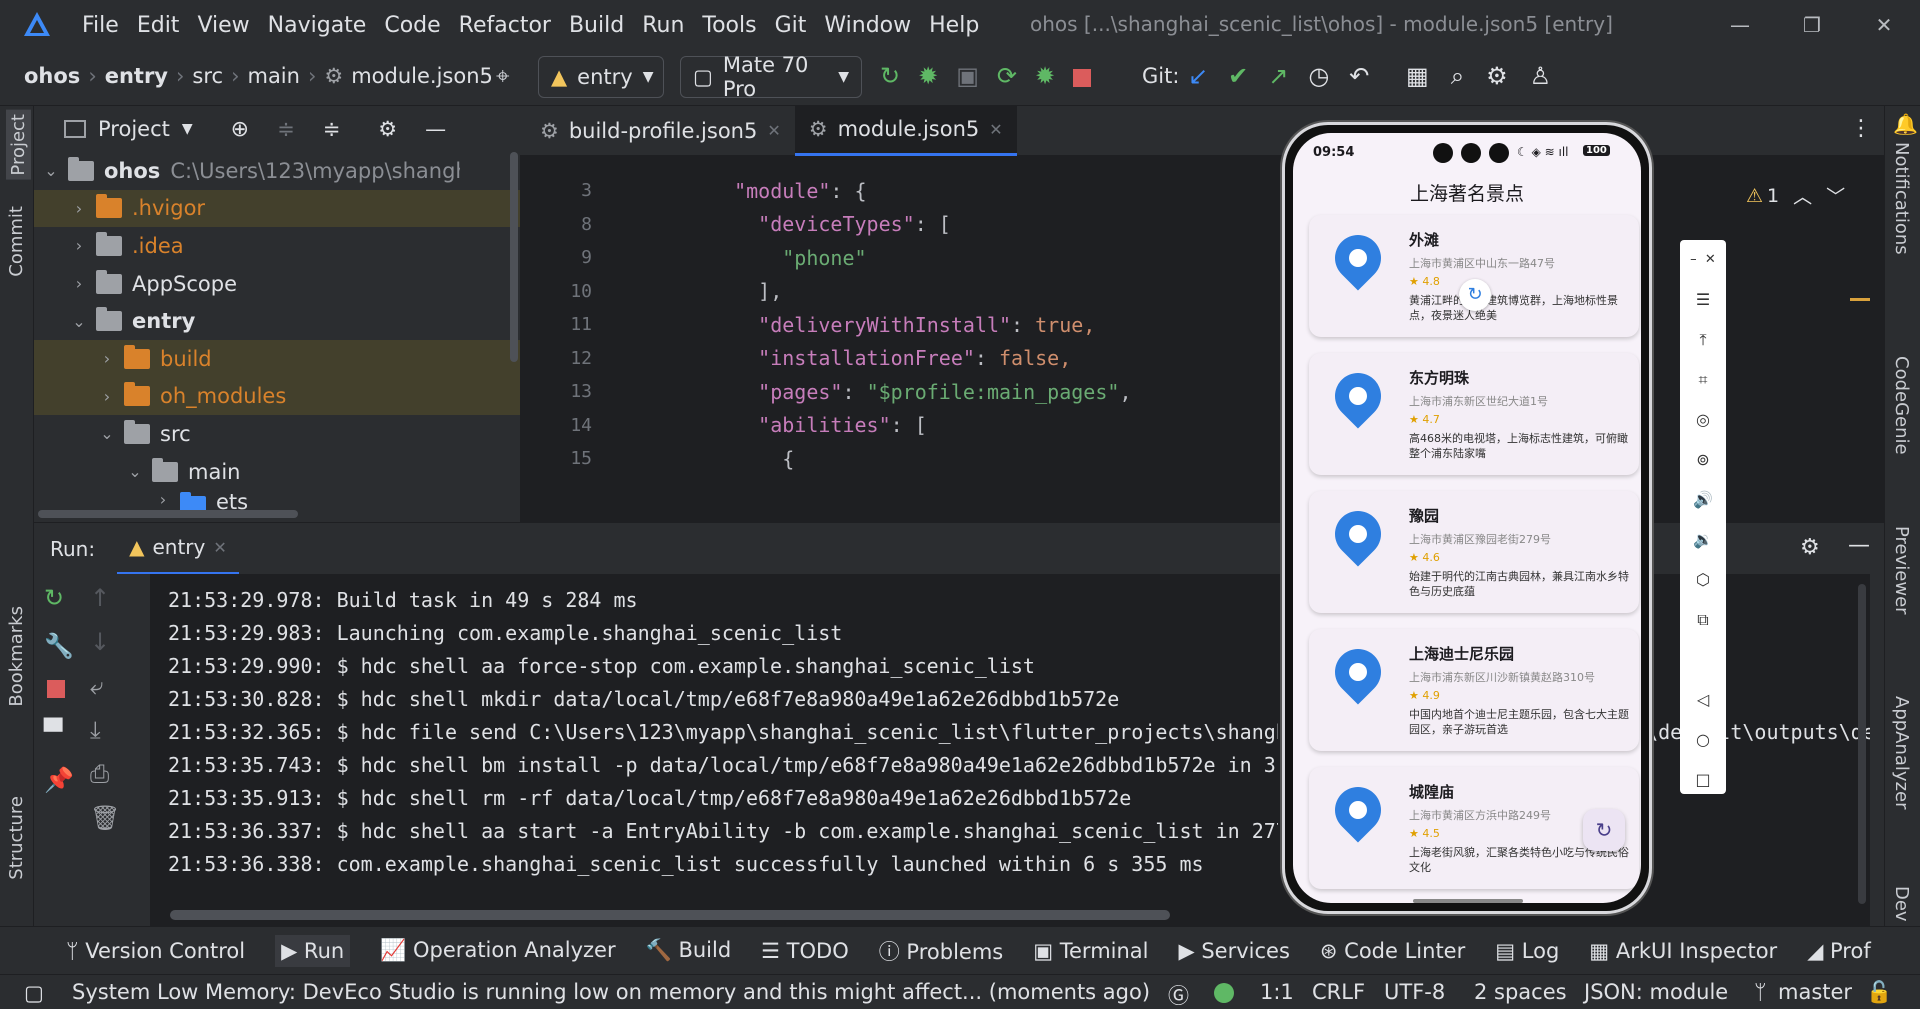  I want to click on tab-build-profile: ⚙ build-profile.json5 ✕, so click(660, 131).